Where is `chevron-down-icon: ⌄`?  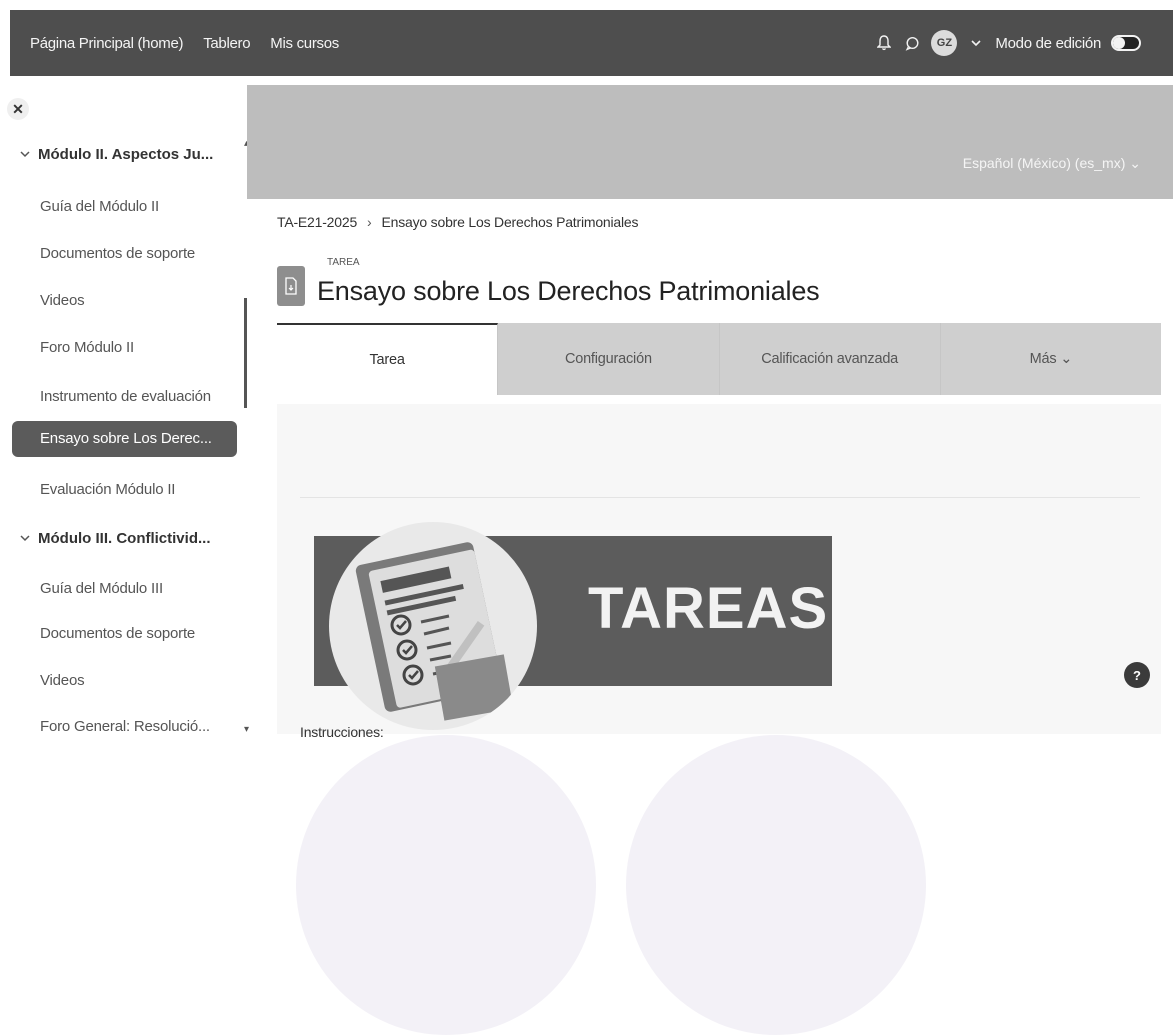 chevron-down-icon: ⌄ is located at coordinates (1066, 359).